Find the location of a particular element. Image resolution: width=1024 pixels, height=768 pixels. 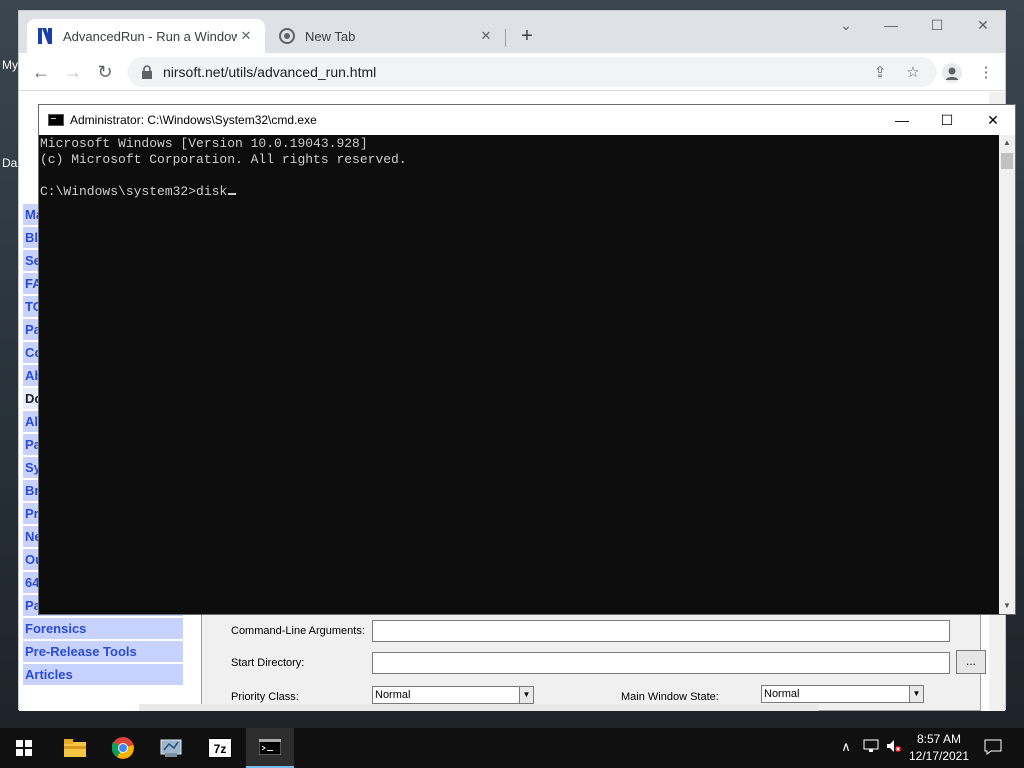

url-text: nirsoft.net/utils/advanced_run.html is located at coordinates (270, 72).